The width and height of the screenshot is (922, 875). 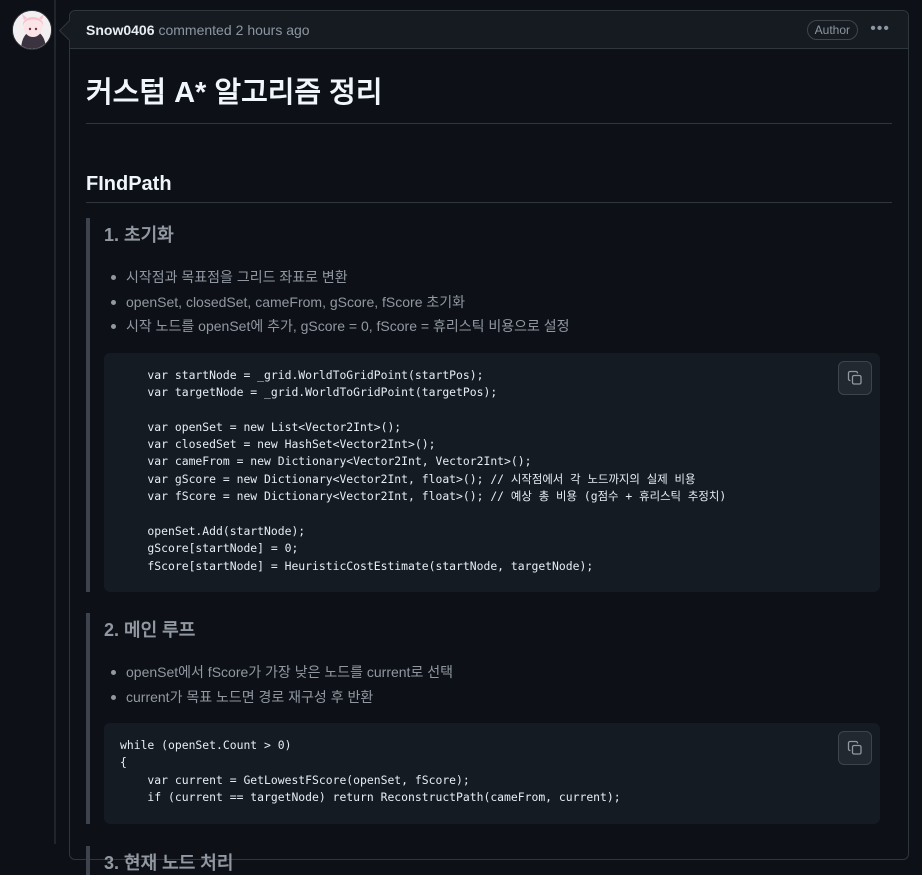 What do you see at coordinates (213, 531) in the screenshot?
I see `code-line: openSet.Add(startNode);` at bounding box center [213, 531].